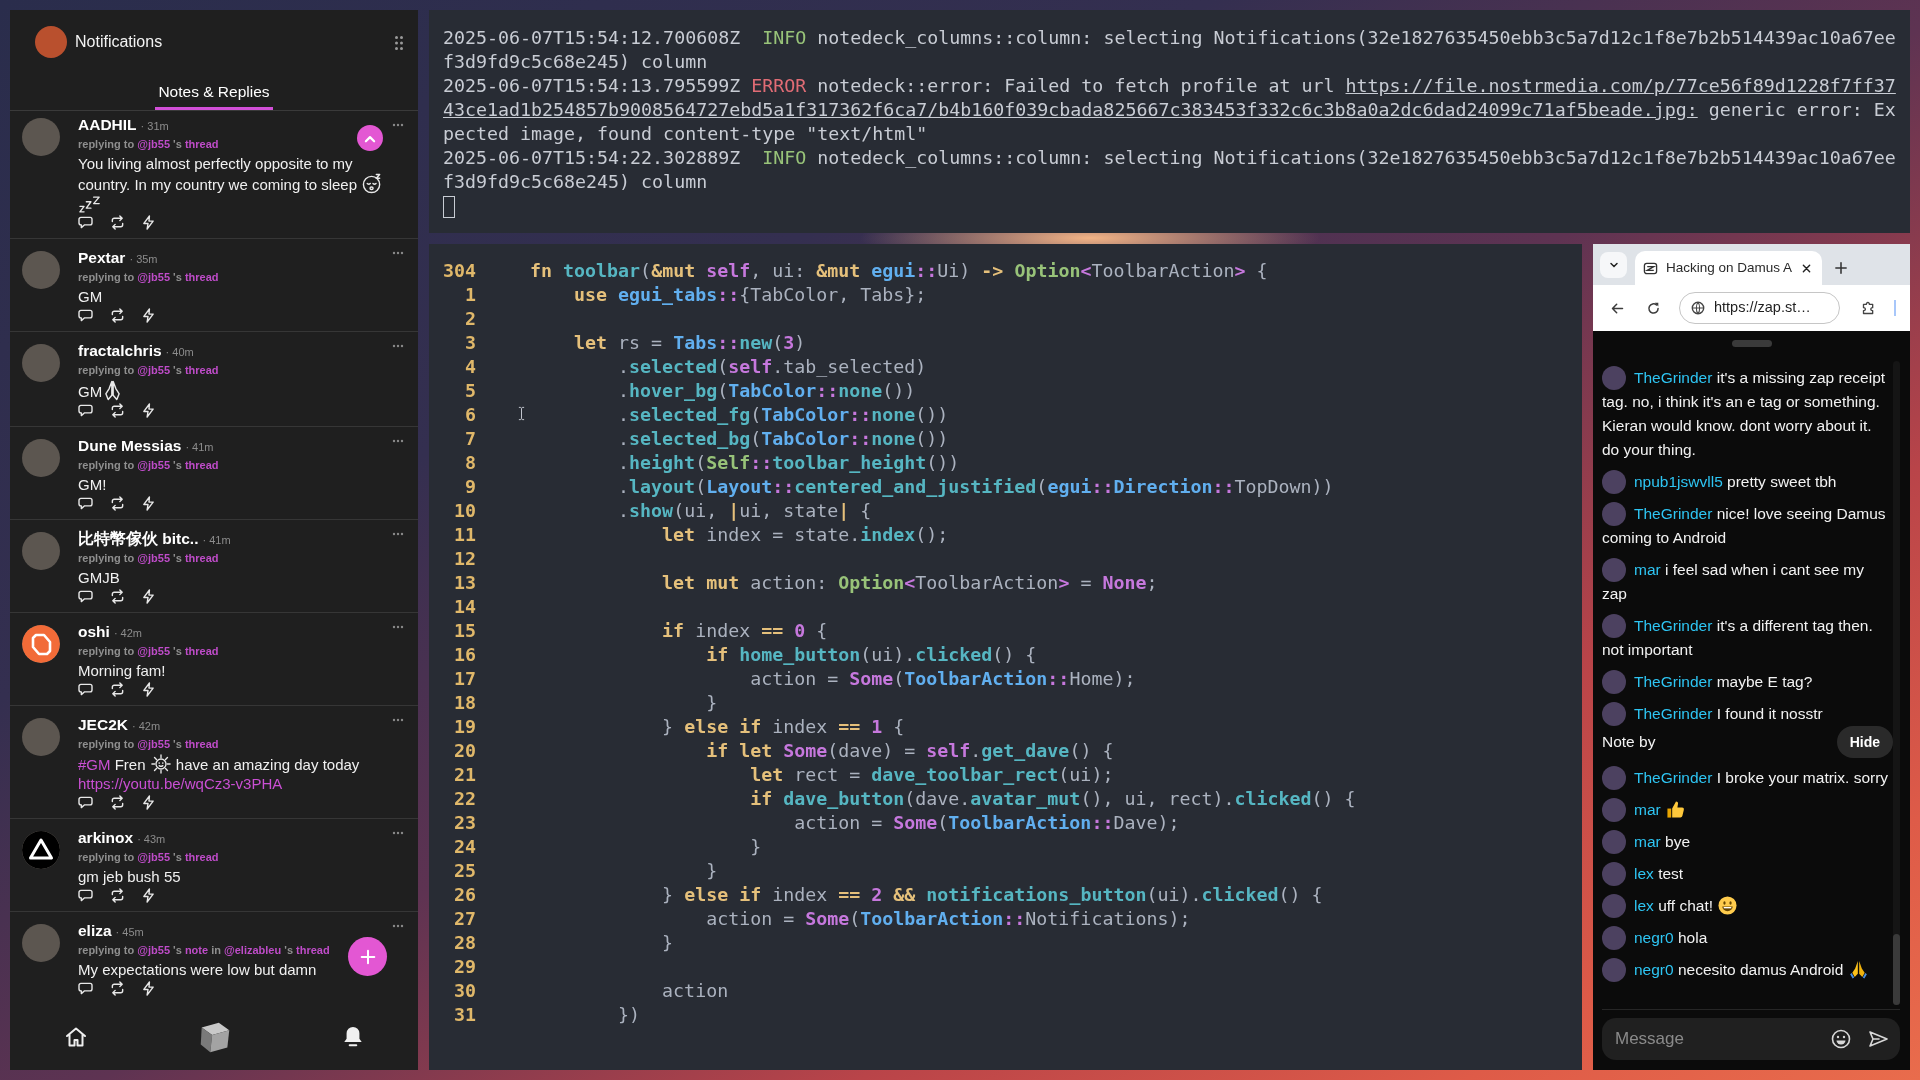 The image size is (1920, 1080). I want to click on author-name: AADHIL, so click(107, 125).